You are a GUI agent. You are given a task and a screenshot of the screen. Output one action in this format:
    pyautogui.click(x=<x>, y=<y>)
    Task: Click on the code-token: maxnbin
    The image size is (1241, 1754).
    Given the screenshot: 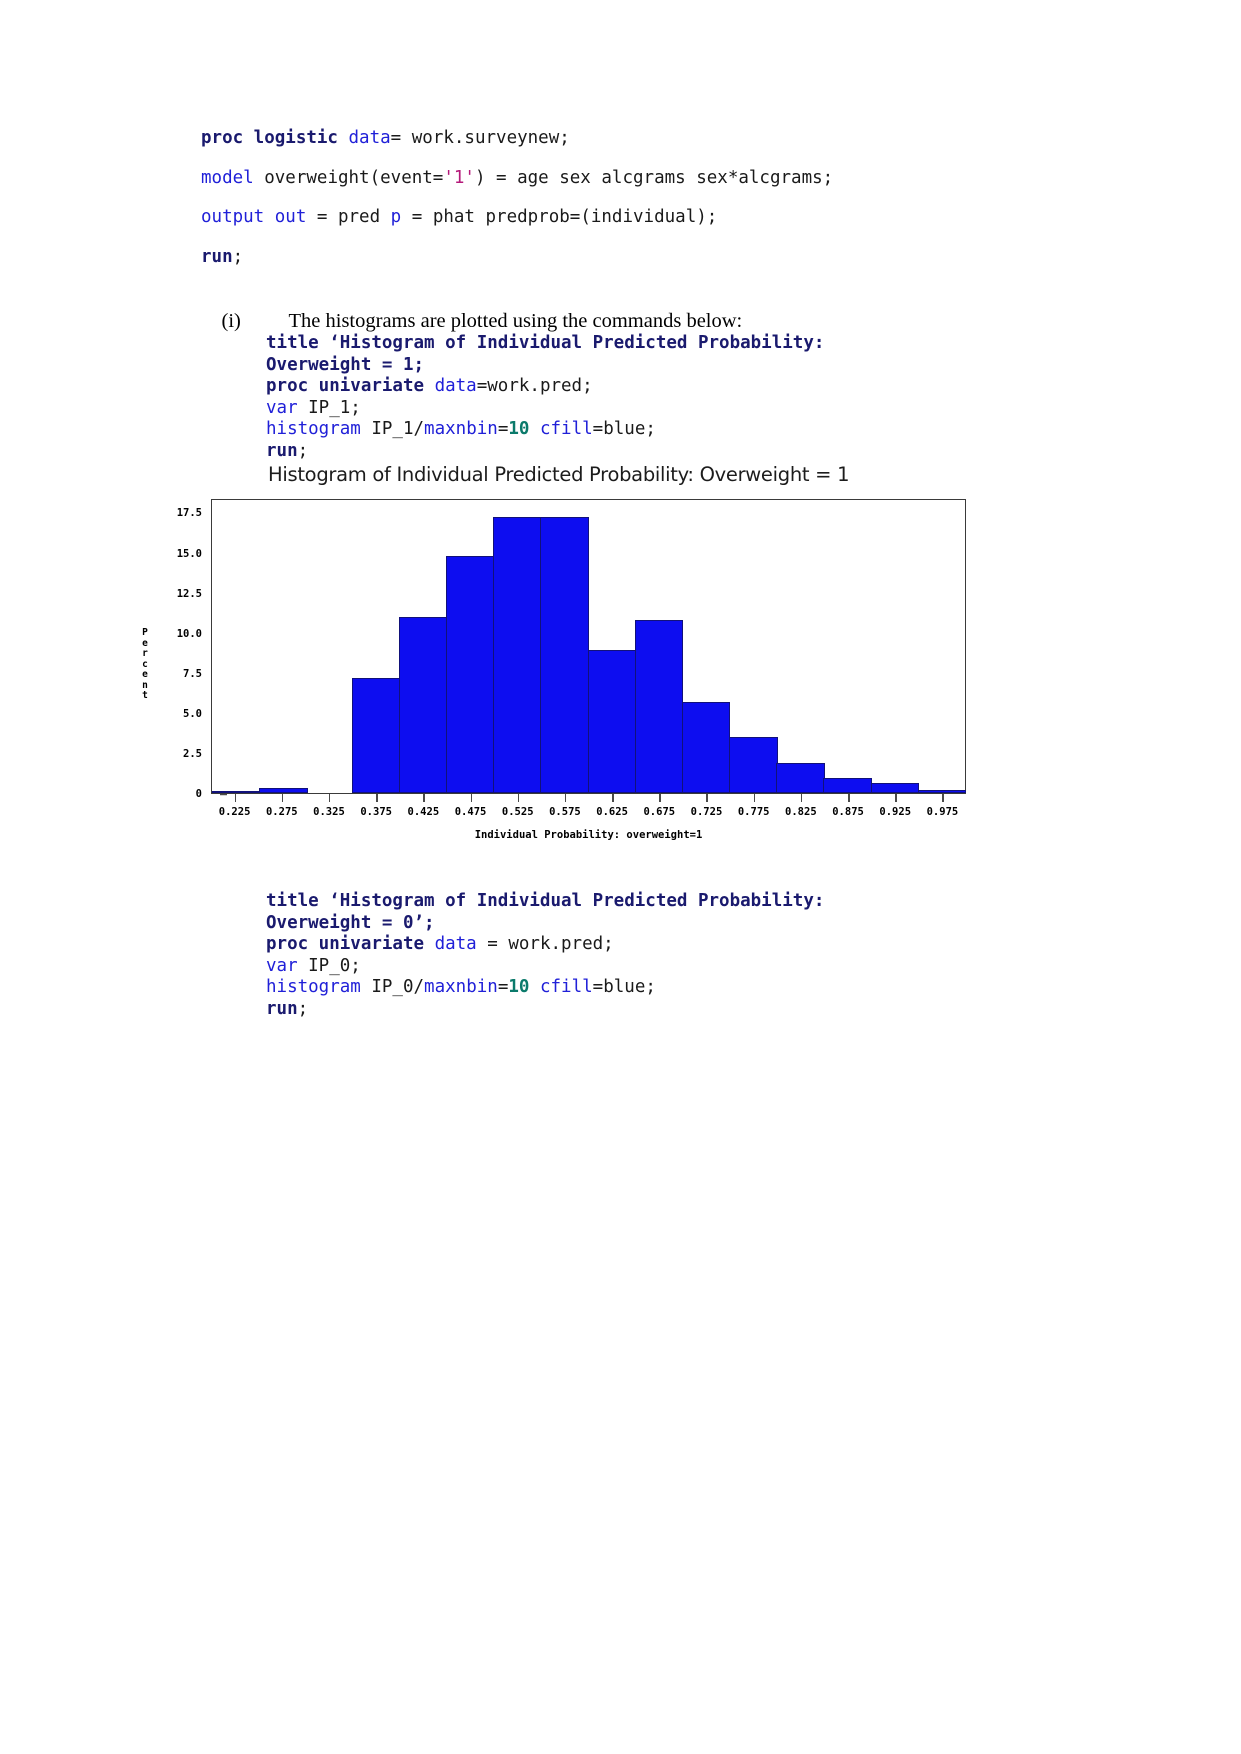 What is the action you would take?
    pyautogui.click(x=461, y=987)
    